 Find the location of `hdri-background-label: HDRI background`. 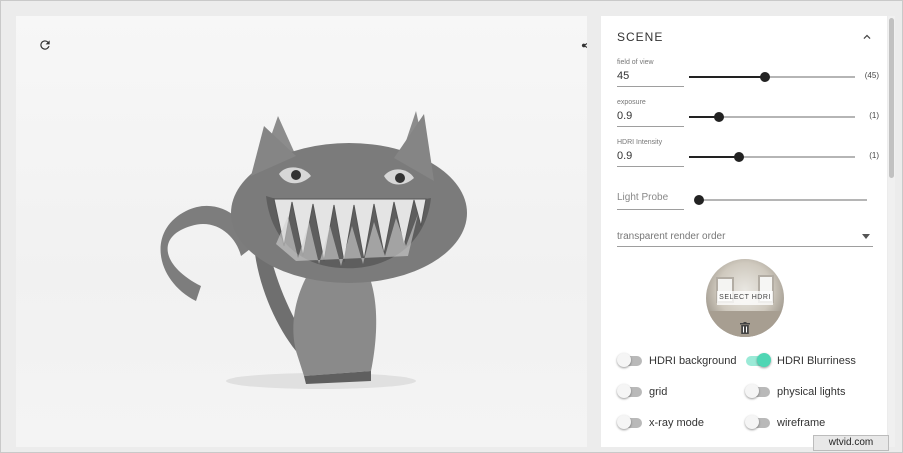

hdri-background-label: HDRI background is located at coordinates (693, 361).